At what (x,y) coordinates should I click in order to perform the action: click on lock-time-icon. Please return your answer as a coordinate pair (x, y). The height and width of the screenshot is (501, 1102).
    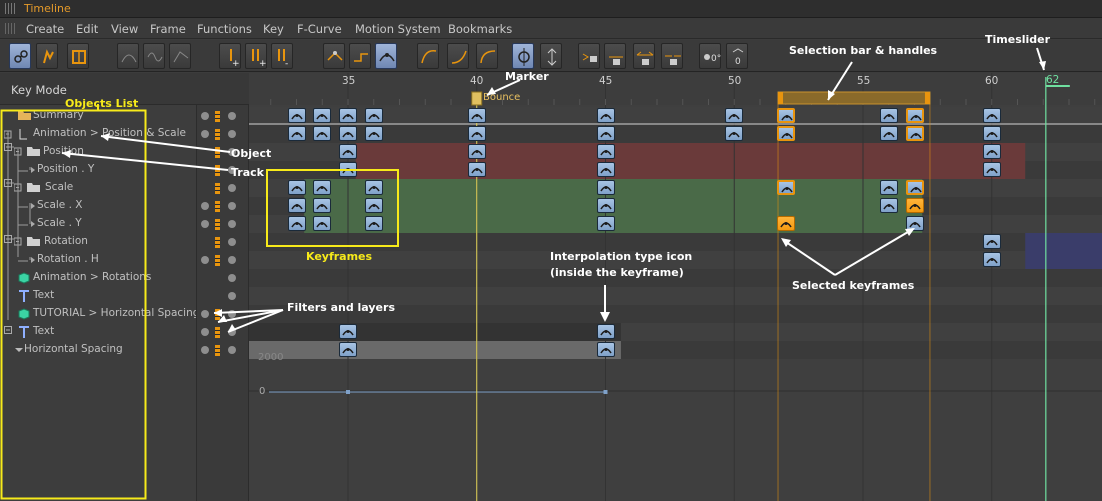
    Looking at the image, I should click on (589, 56).